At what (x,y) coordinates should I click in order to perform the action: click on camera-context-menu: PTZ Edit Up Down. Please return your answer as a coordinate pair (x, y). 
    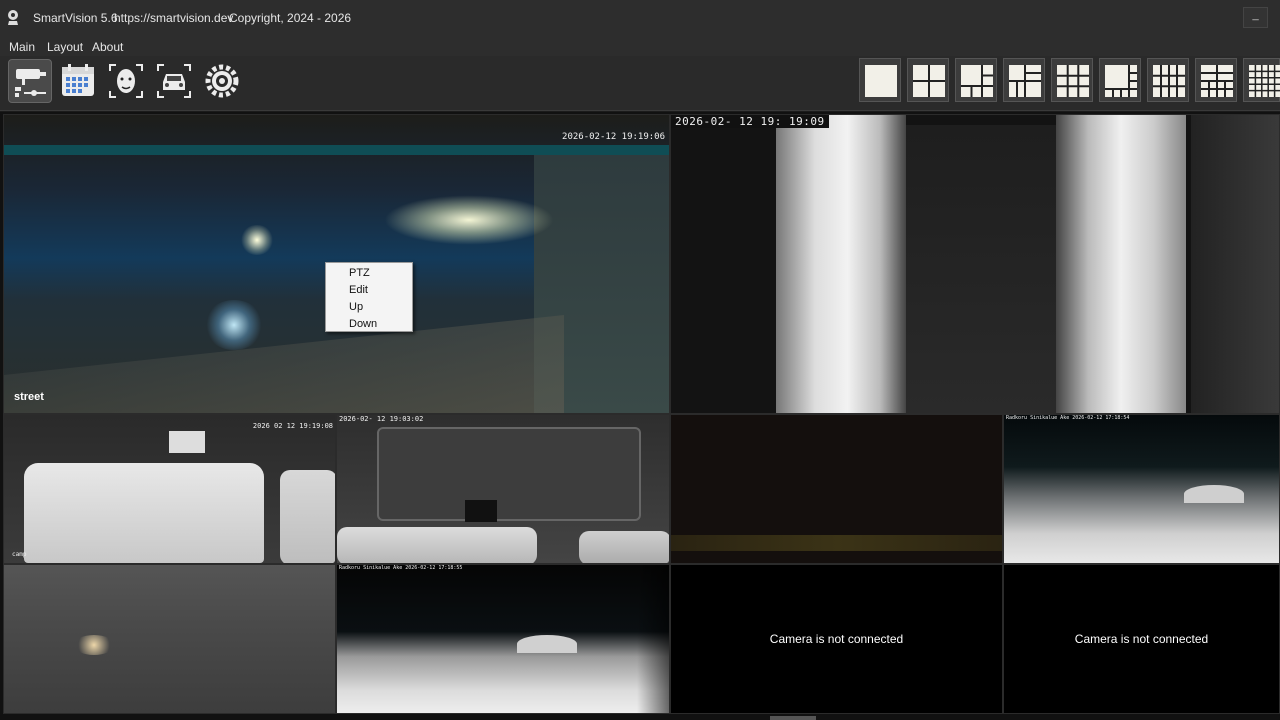
    Looking at the image, I should click on (369, 297).